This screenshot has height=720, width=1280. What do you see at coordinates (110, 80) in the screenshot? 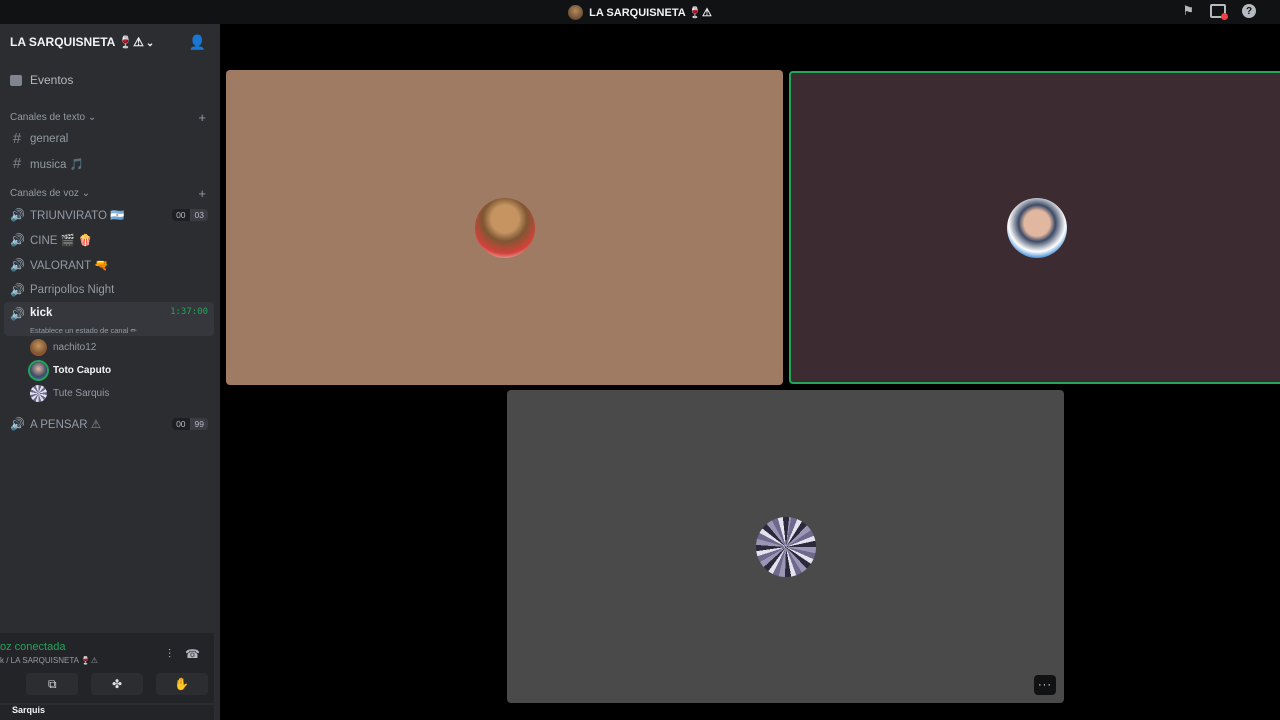
I see `events-item: Eventos` at bounding box center [110, 80].